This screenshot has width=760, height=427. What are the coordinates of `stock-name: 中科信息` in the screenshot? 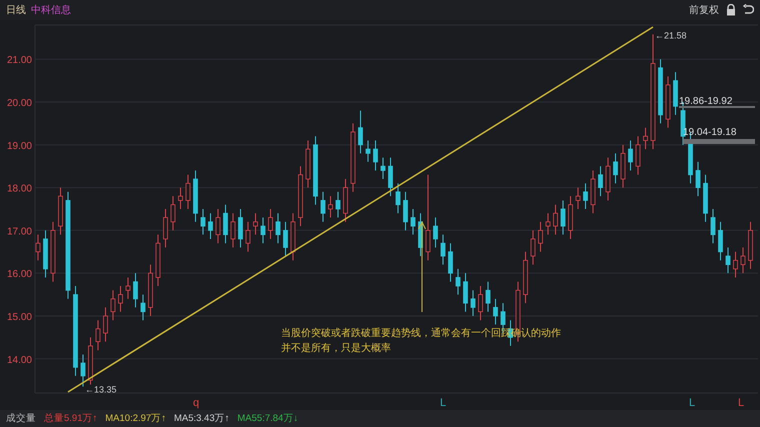 It's located at (51, 10).